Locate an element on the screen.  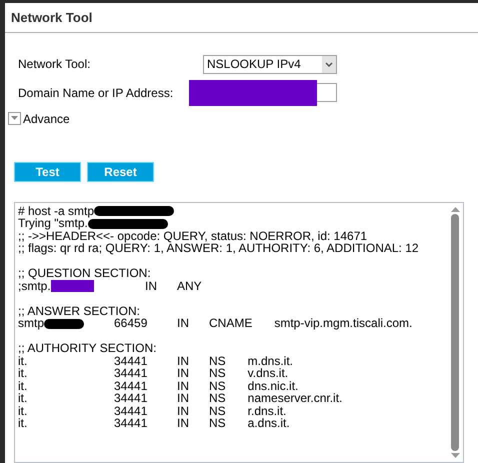
output-text: smtp is located at coordinates (31, 323).